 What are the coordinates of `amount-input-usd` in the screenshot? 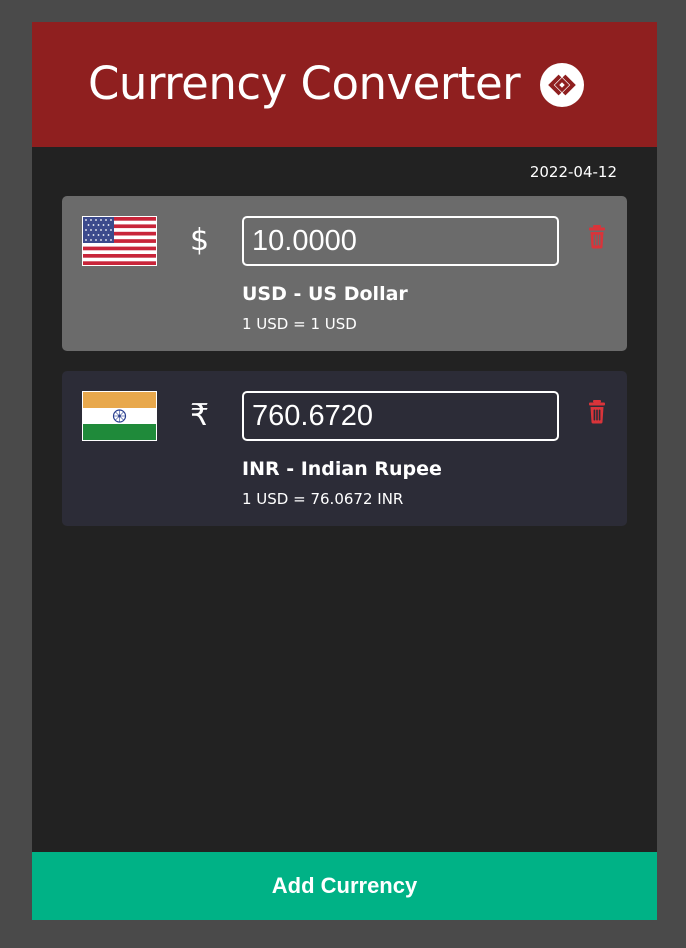 It's located at (400, 241).